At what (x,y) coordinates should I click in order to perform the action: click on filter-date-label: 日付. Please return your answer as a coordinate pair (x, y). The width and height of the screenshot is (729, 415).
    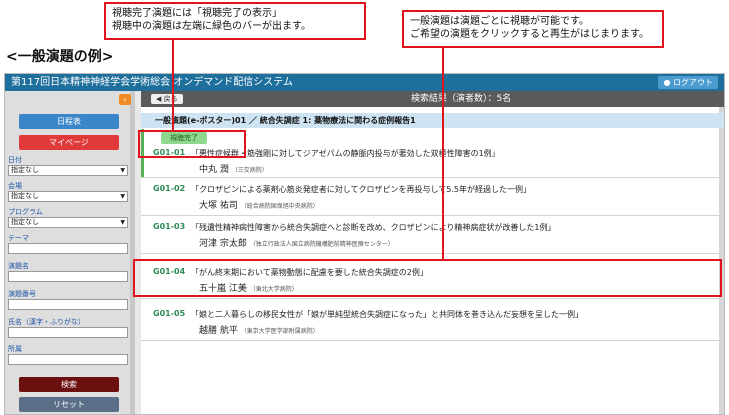
    Looking at the image, I should click on (15, 160).